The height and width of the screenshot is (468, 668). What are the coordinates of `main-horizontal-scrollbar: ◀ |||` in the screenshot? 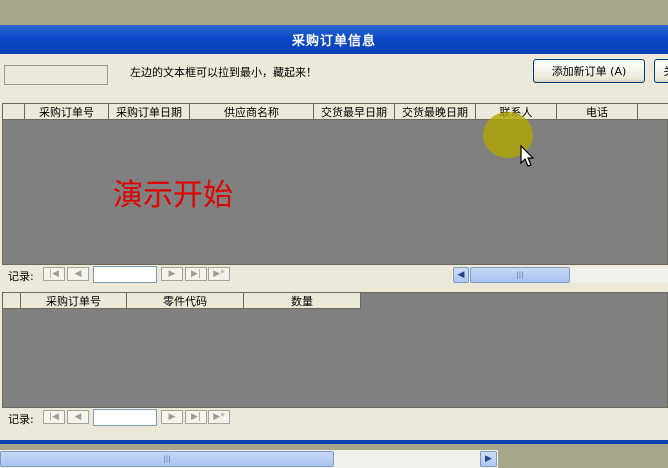 It's located at (560, 275).